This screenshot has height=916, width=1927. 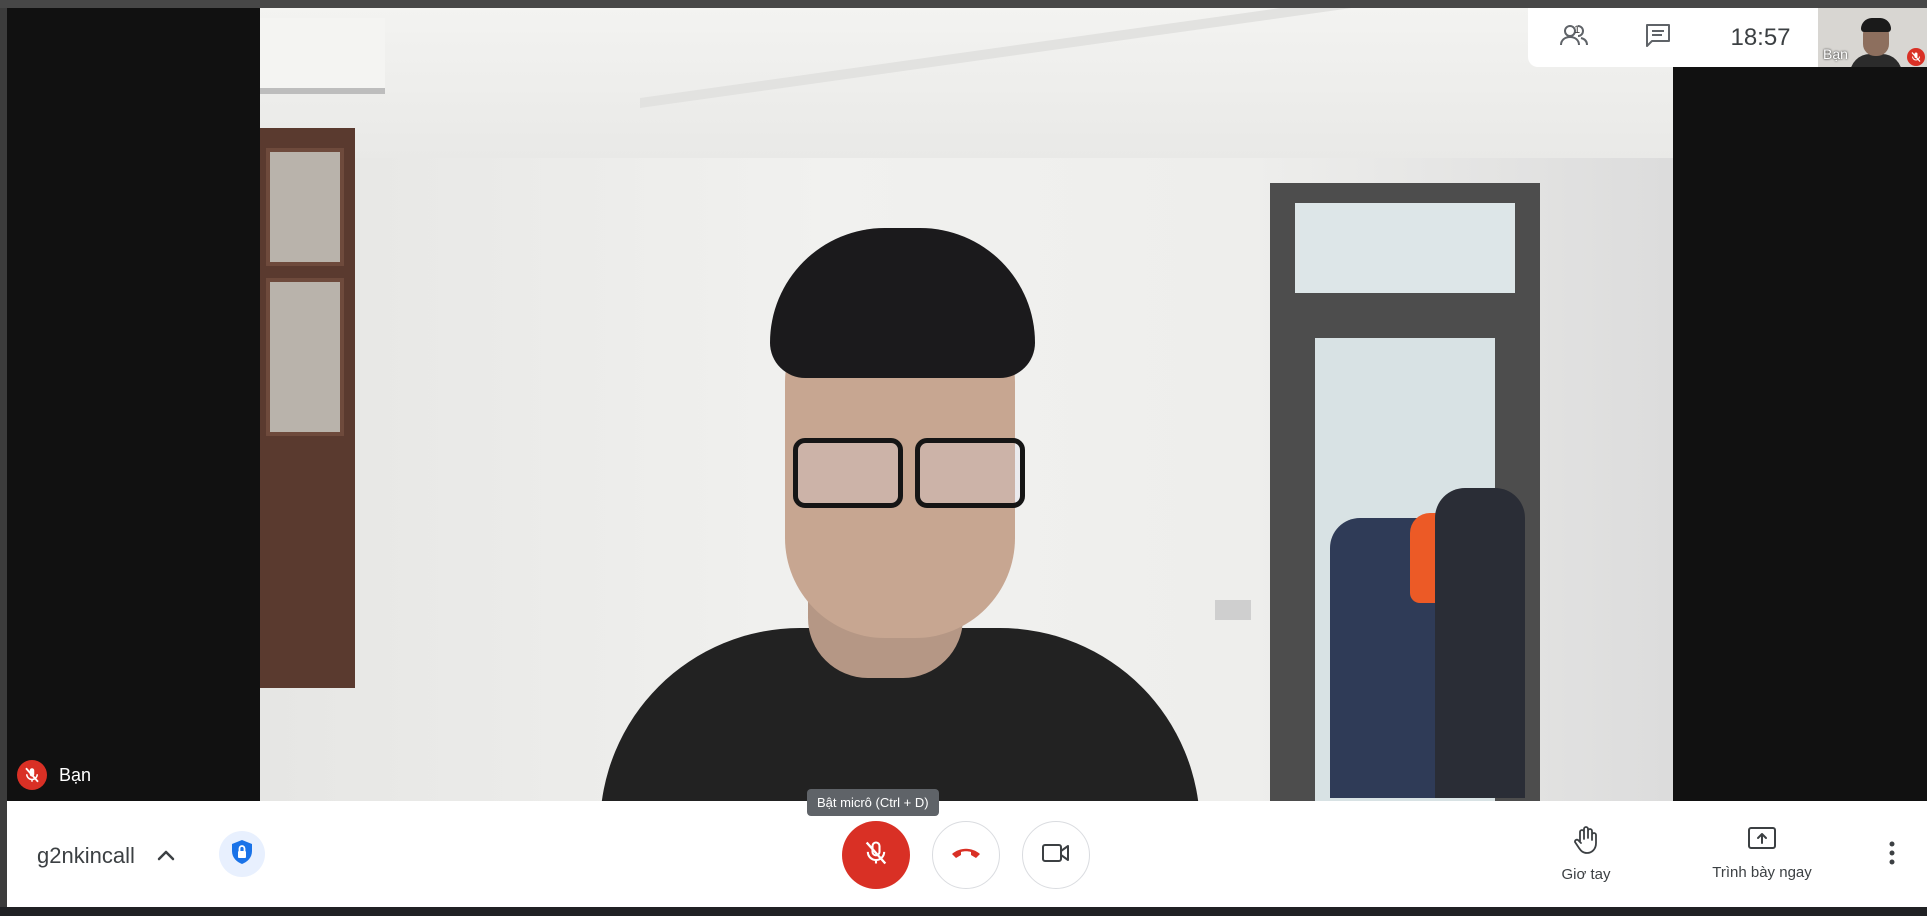 I want to click on self-view-name: Bạn, so click(x=1835, y=54).